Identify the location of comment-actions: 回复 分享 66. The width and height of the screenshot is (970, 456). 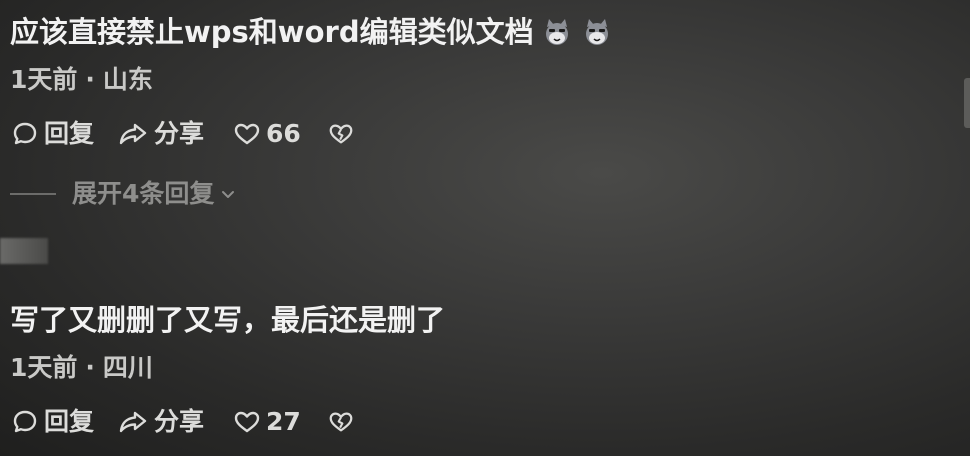
(490, 134).